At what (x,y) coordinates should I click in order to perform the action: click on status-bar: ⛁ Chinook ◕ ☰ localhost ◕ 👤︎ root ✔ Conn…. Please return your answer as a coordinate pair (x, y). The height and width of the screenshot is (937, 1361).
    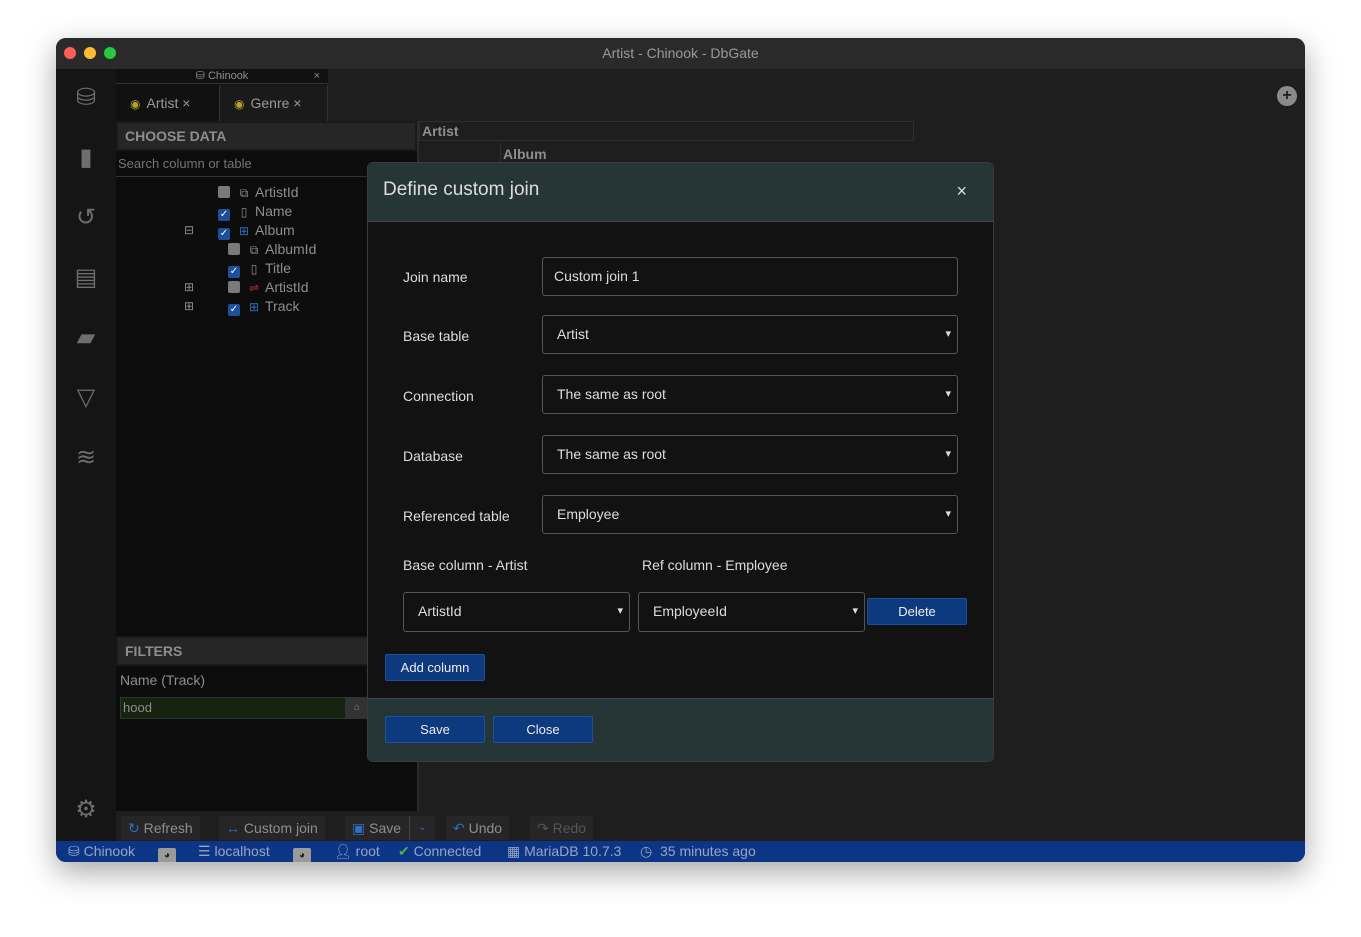
    Looking at the image, I should click on (680, 851).